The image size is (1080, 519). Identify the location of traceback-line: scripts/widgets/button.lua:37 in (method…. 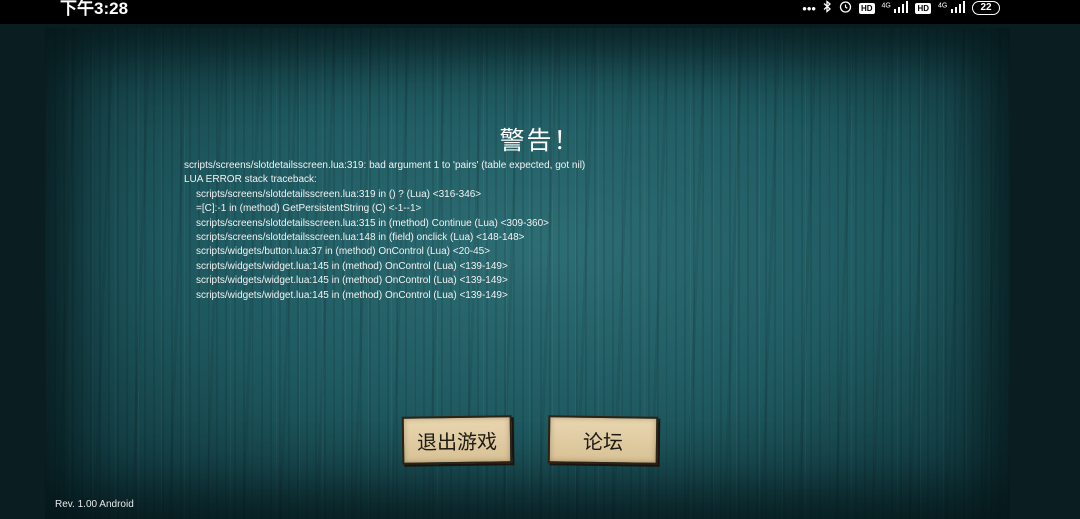
(343, 252).